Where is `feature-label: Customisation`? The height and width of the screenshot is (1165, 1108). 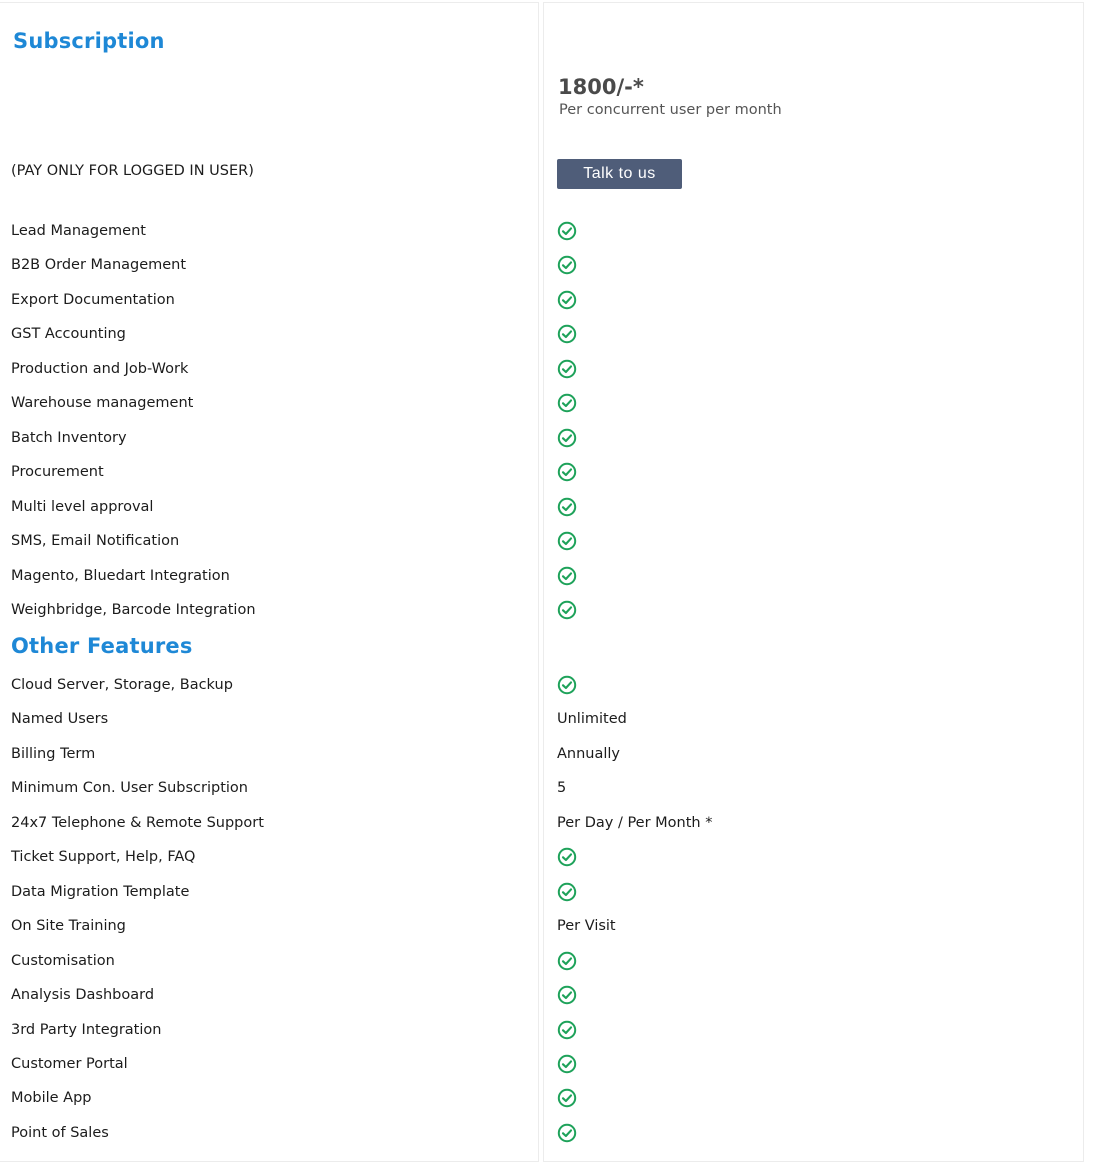 feature-label: Customisation is located at coordinates (63, 960).